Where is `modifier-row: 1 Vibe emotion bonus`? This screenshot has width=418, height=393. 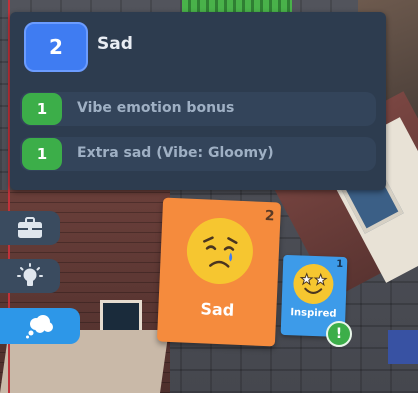
modifier-row: 1 Vibe emotion bonus is located at coordinates (198, 109).